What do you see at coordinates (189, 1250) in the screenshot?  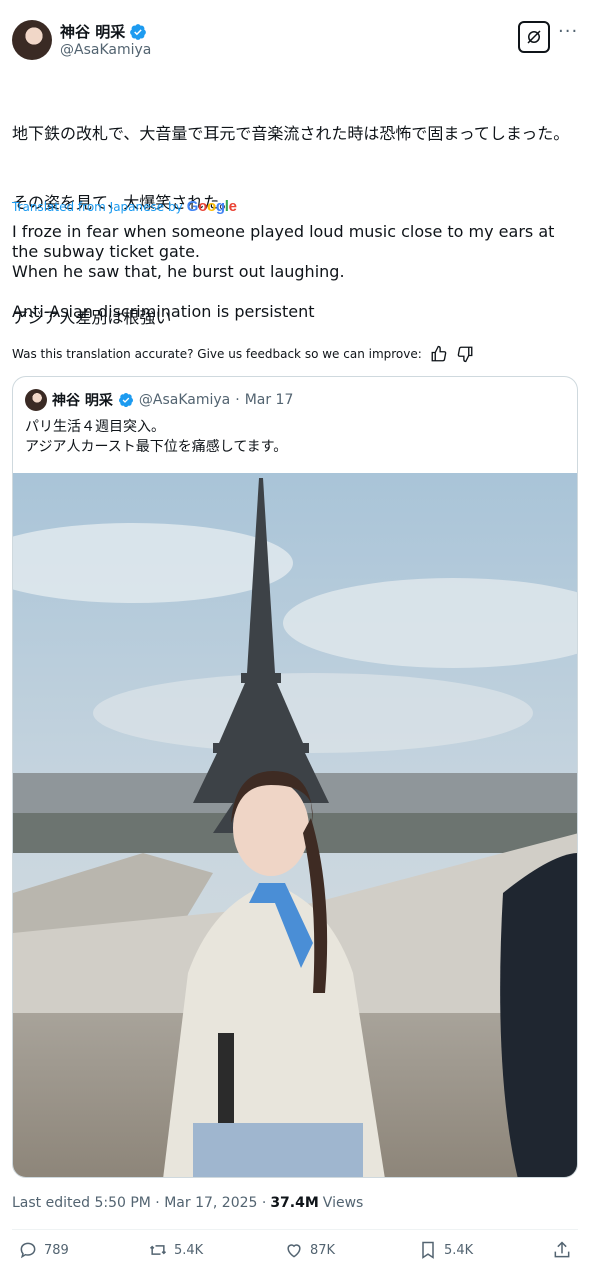 I see `repost-count: 5.4K` at bounding box center [189, 1250].